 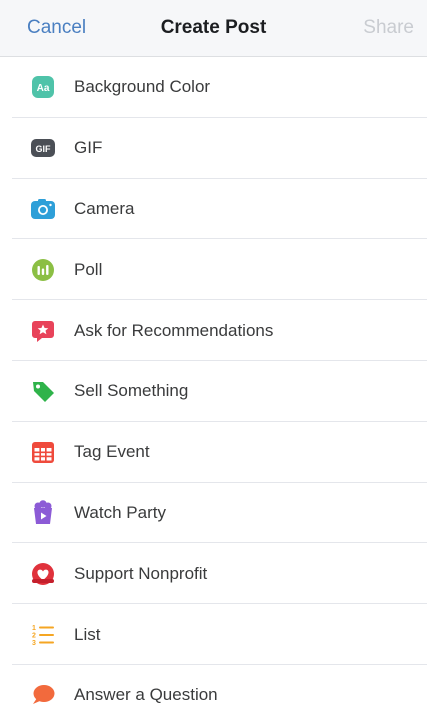 I want to click on svg-text: GIF, so click(x=44, y=149).